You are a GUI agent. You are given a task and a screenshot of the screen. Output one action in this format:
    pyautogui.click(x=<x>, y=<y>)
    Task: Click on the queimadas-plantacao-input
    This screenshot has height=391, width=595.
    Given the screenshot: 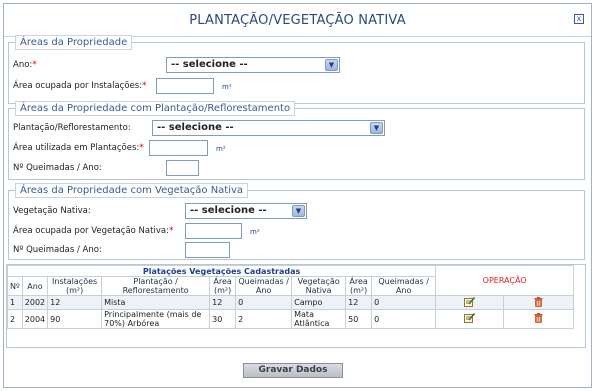 What is the action you would take?
    pyautogui.click(x=182, y=168)
    